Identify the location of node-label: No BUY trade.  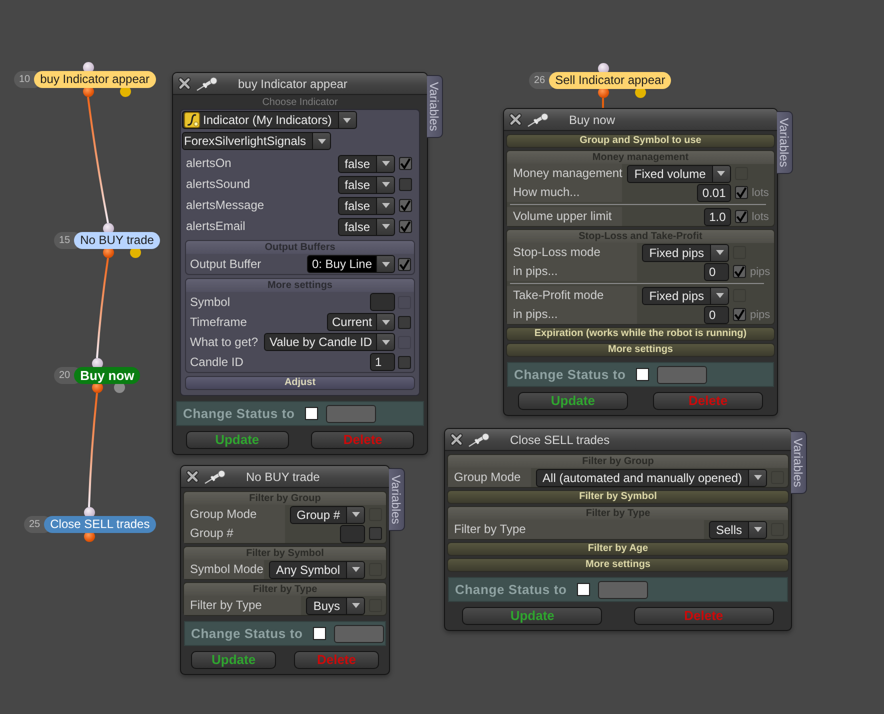
(117, 240).